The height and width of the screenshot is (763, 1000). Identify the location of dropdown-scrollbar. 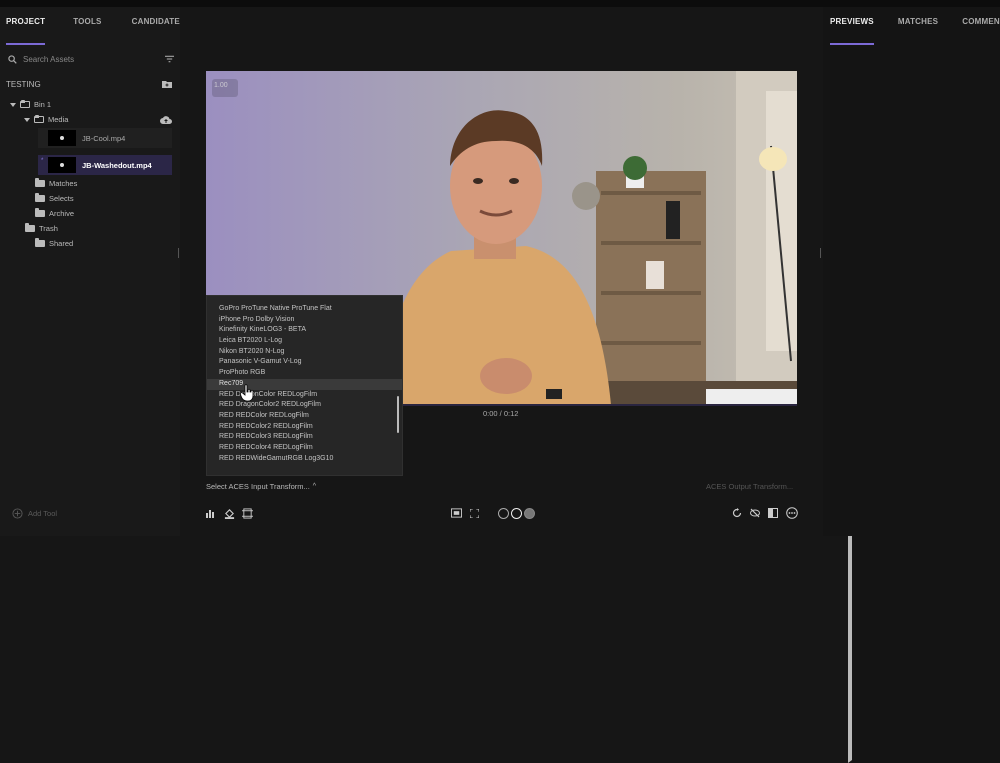
(398, 414).